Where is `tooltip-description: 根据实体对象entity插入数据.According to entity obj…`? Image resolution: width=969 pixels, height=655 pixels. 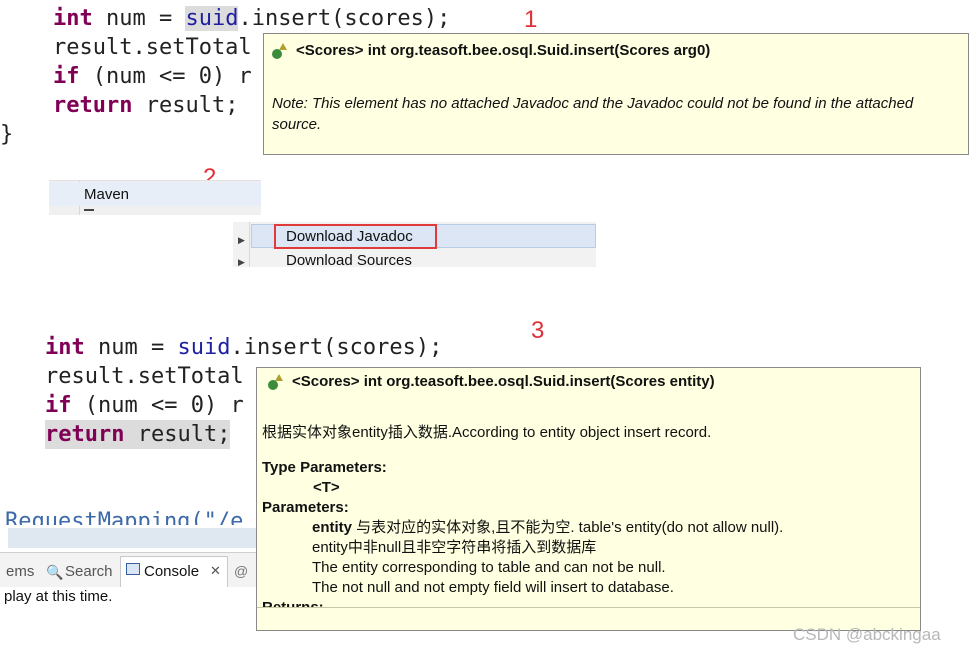
tooltip-description: 根据实体对象entity插入数据.According to entity obj… is located at coordinates (487, 432).